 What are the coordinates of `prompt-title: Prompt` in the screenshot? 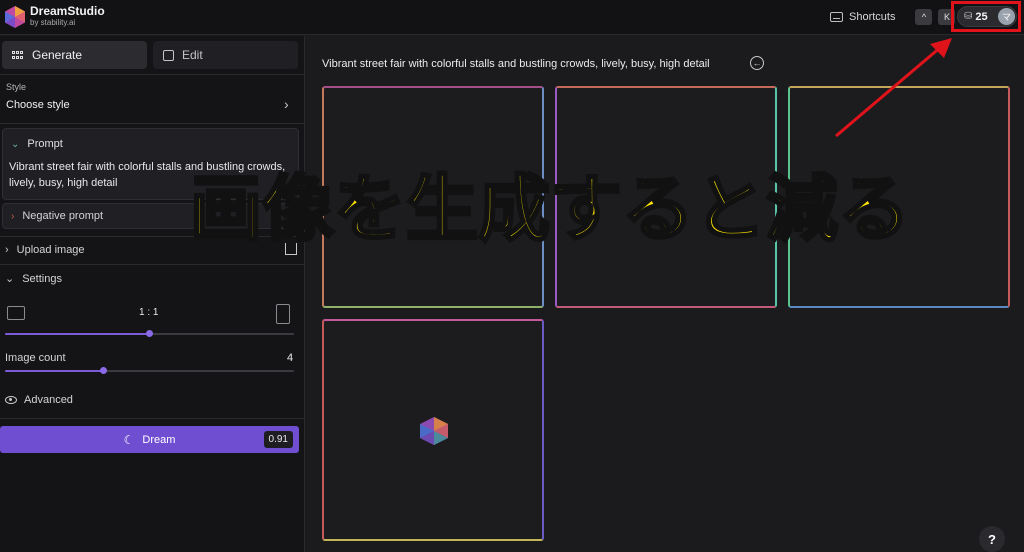 It's located at (45, 144).